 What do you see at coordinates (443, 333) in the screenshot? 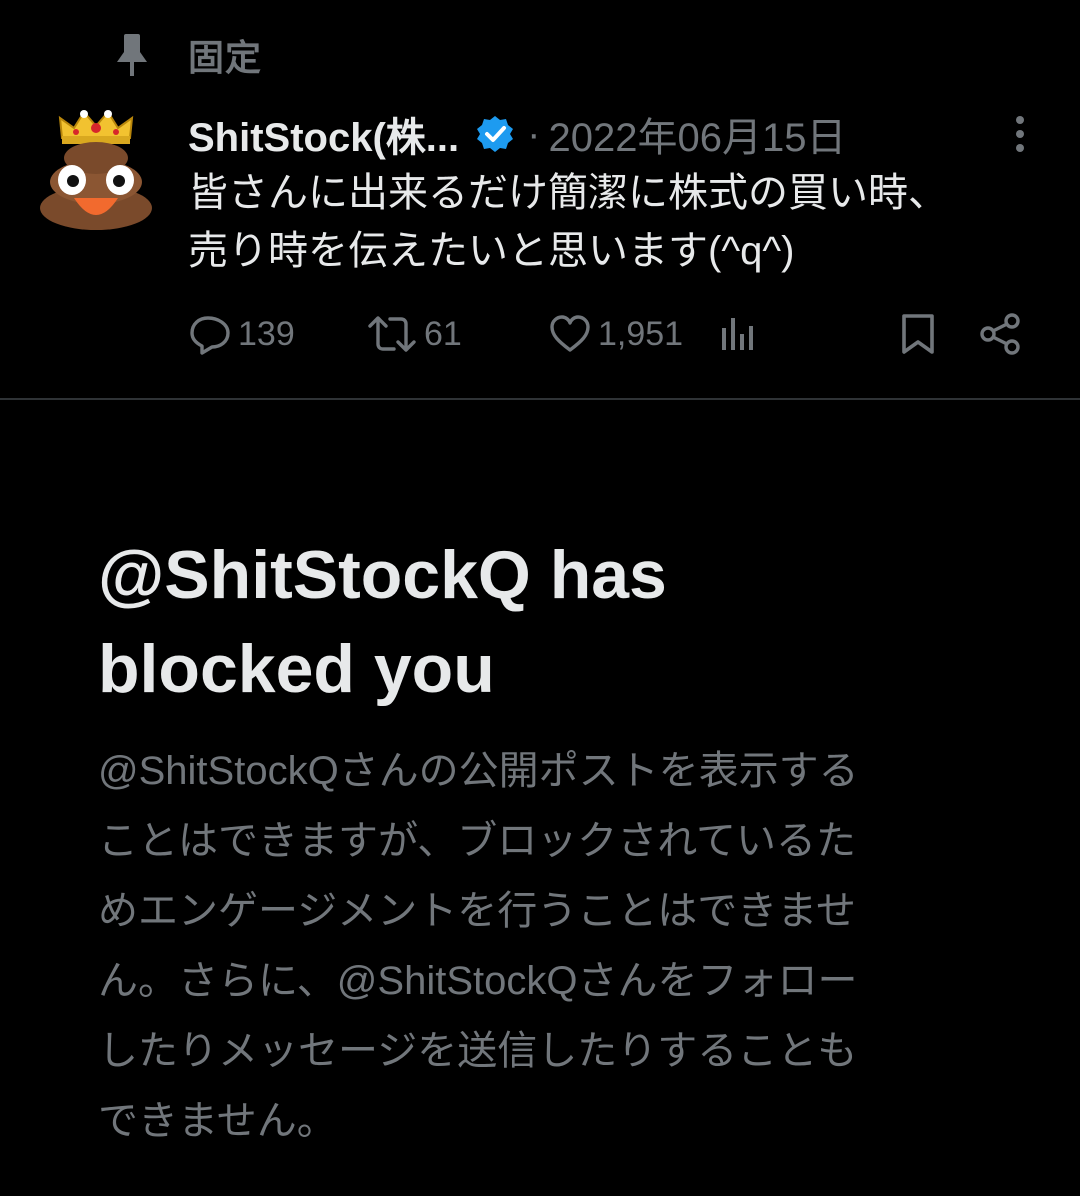
I see `repost-count: 61` at bounding box center [443, 333].